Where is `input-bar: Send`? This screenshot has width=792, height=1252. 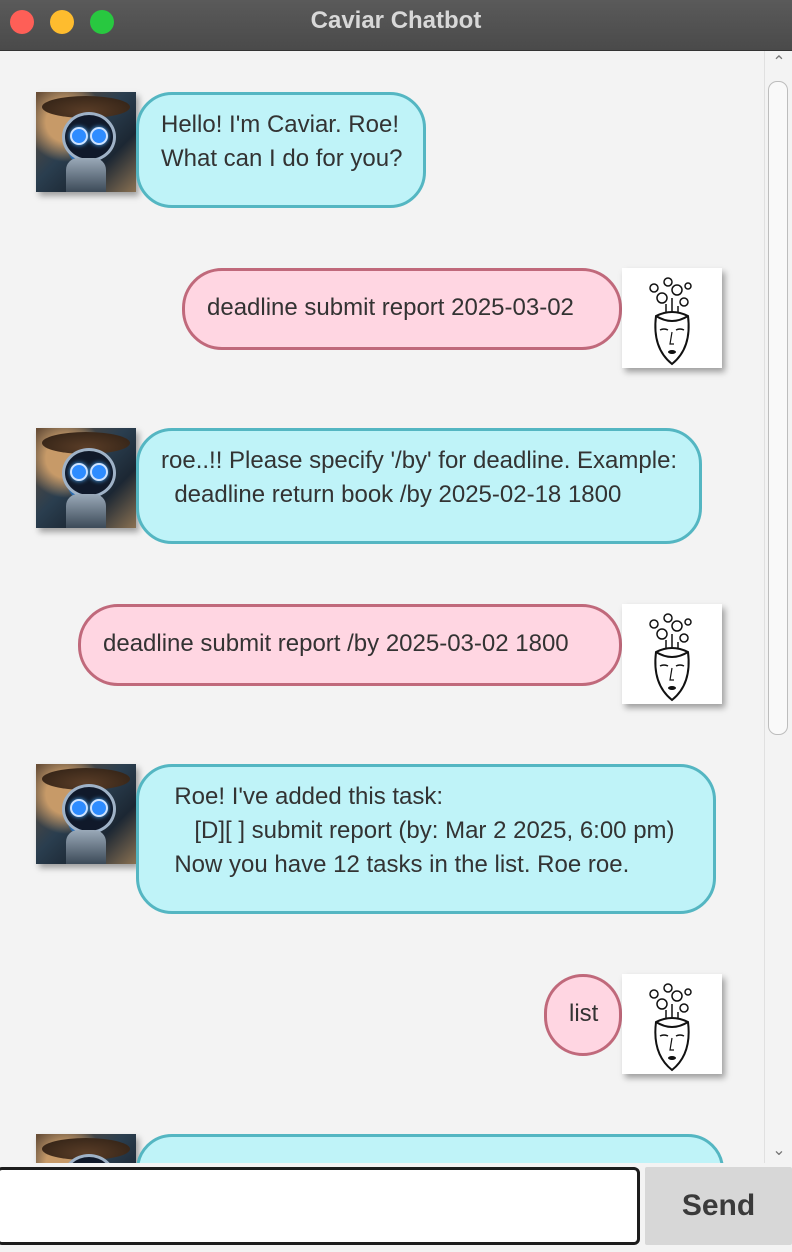 input-bar: Send is located at coordinates (396, 1207).